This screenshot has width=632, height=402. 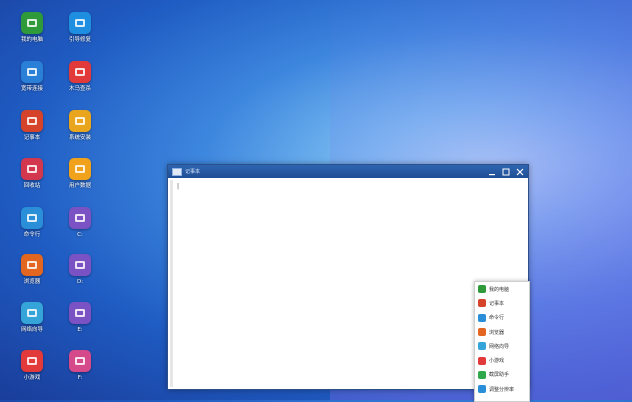 What do you see at coordinates (79, 138) in the screenshot?
I see `desktop-icon-label: 系统安装` at bounding box center [79, 138].